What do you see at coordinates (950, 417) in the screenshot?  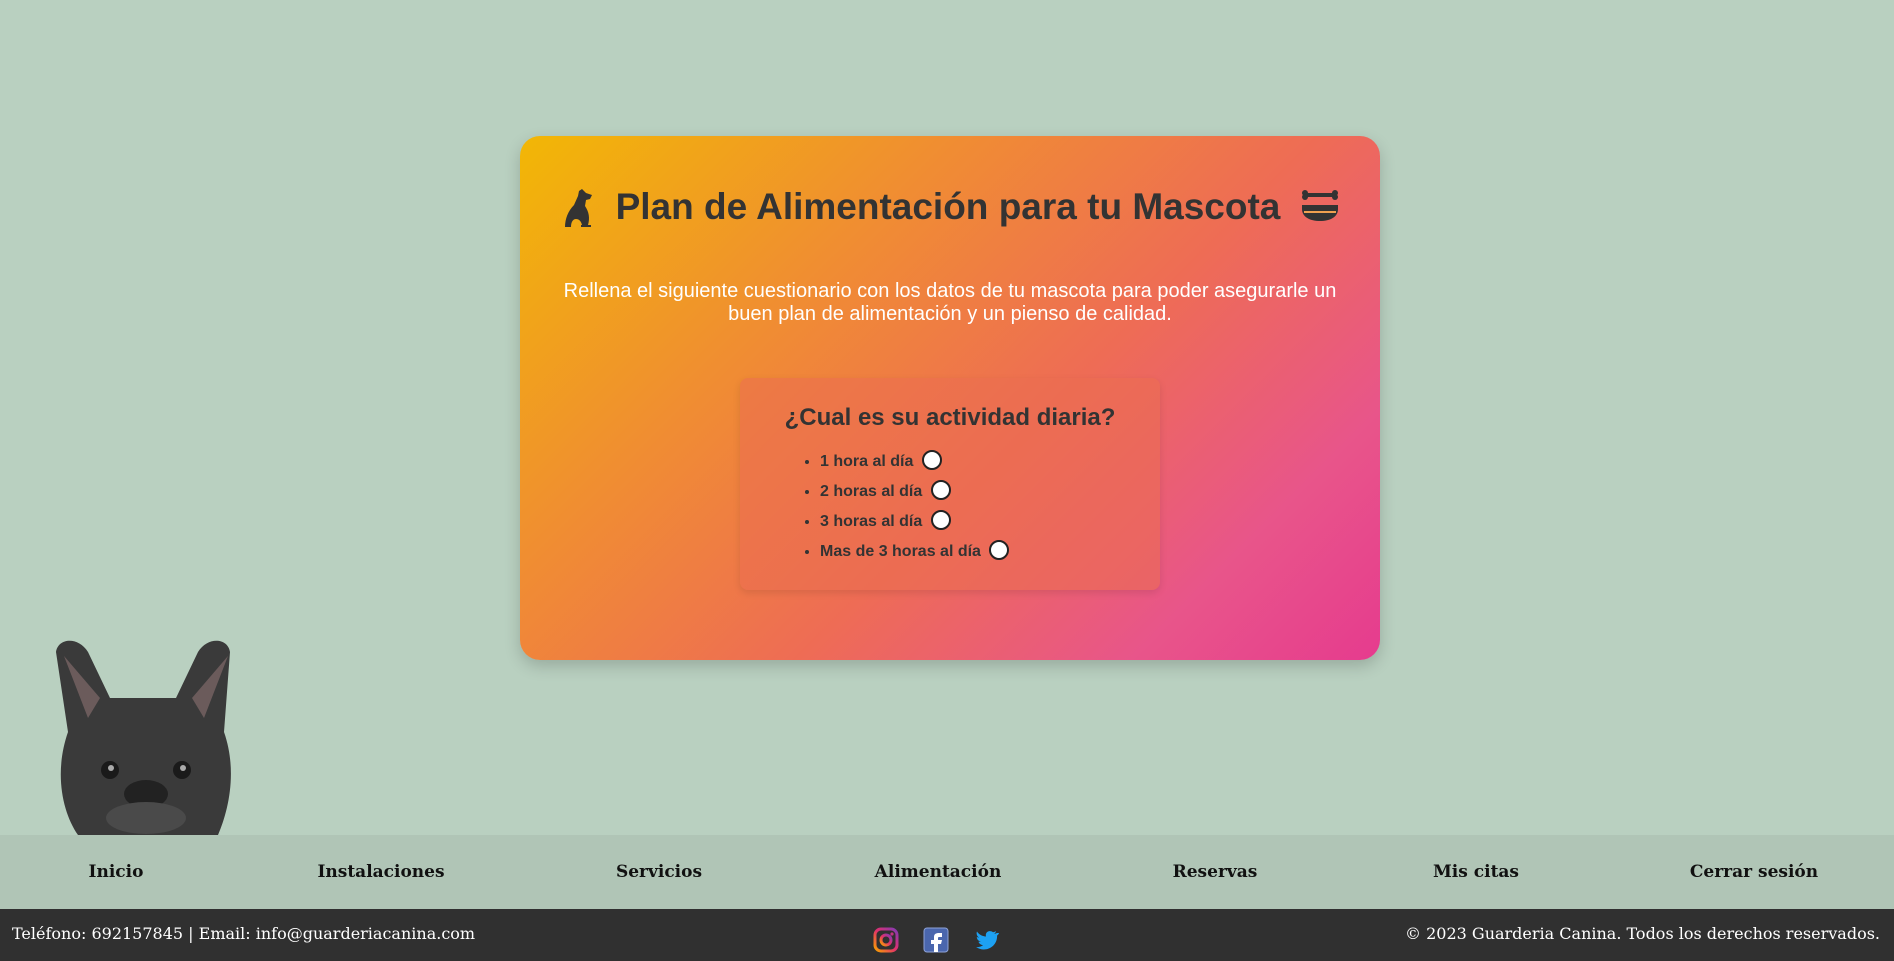 I see `question-title: ¿Cual es su actividad diaria?` at bounding box center [950, 417].